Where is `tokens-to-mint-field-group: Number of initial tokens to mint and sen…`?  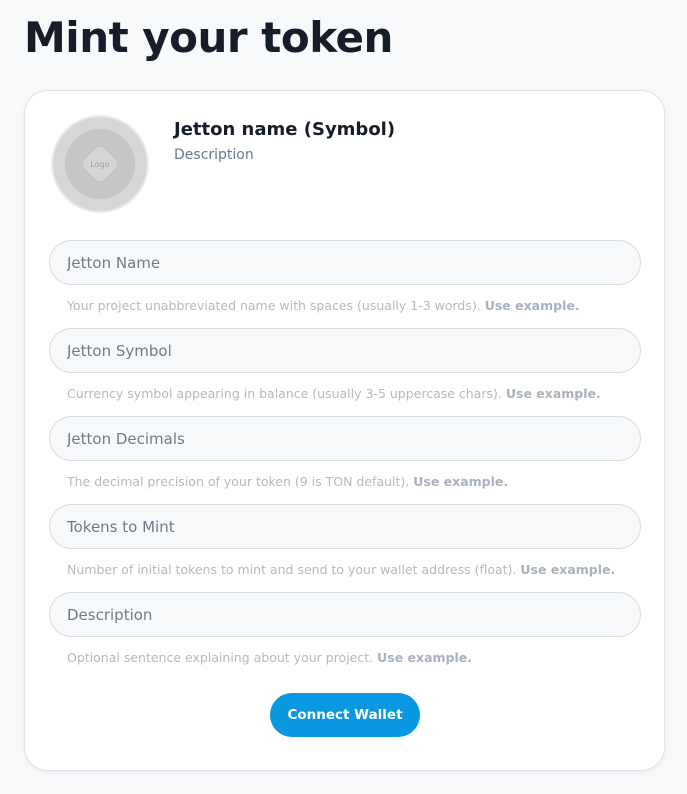 tokens-to-mint-field-group: Number of initial tokens to mint and sen… is located at coordinates (345, 541).